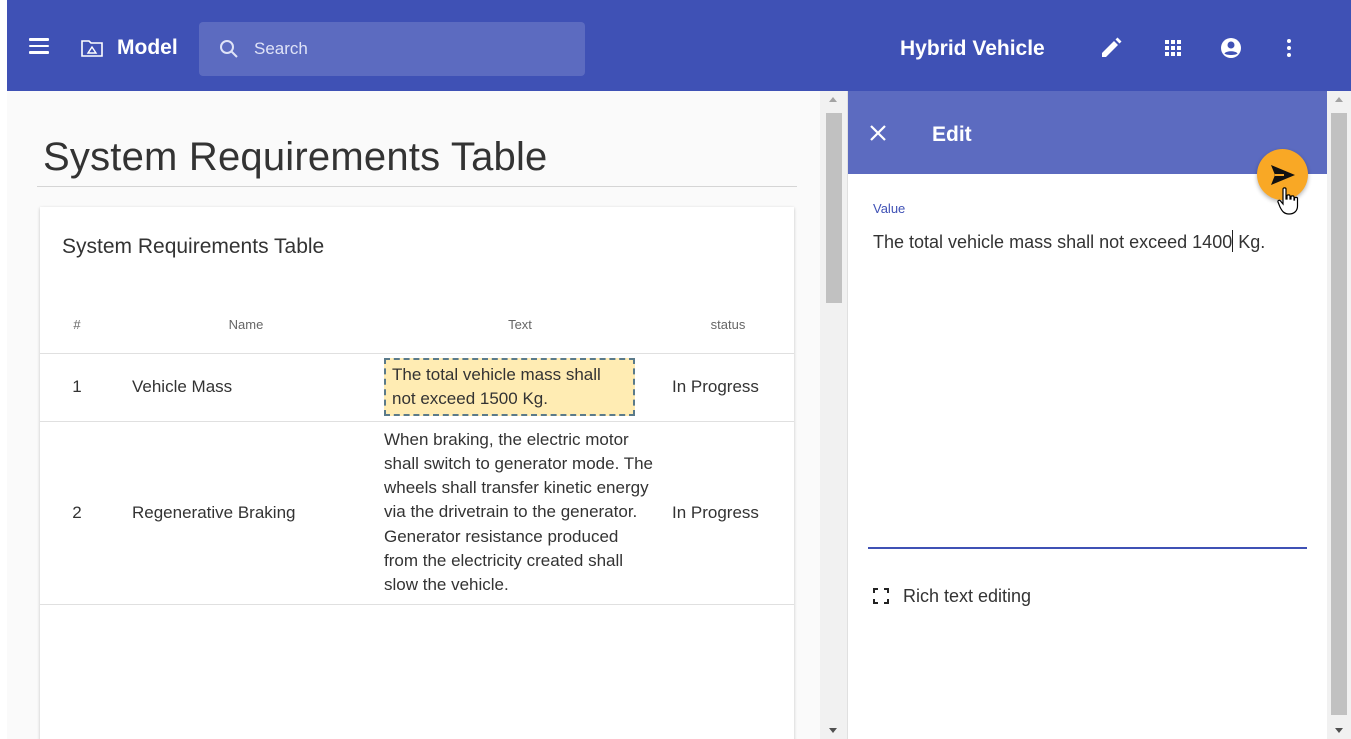 Image resolution: width=1351 pixels, height=739 pixels. Describe the element at coordinates (889, 208) in the screenshot. I see `value-field-label: Value` at that location.